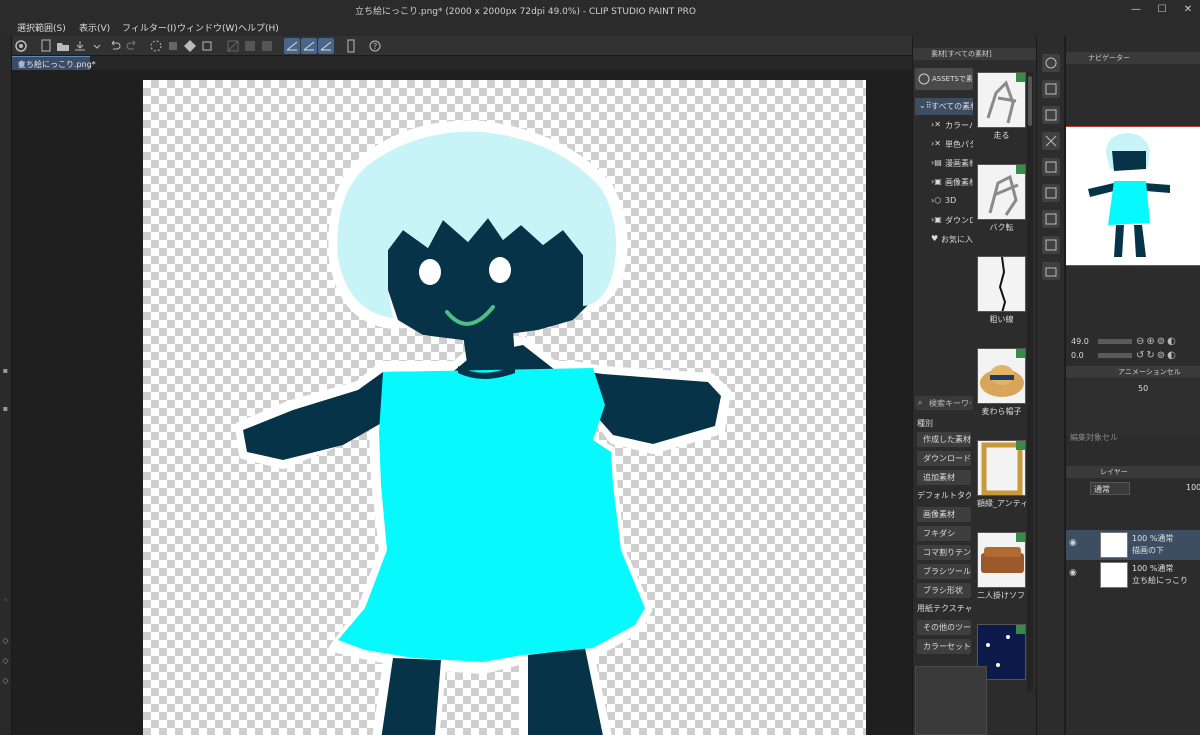 This screenshot has width=1200, height=735. What do you see at coordinates (250, 46) in the screenshot?
I see `invert-selection-icon` at bounding box center [250, 46].